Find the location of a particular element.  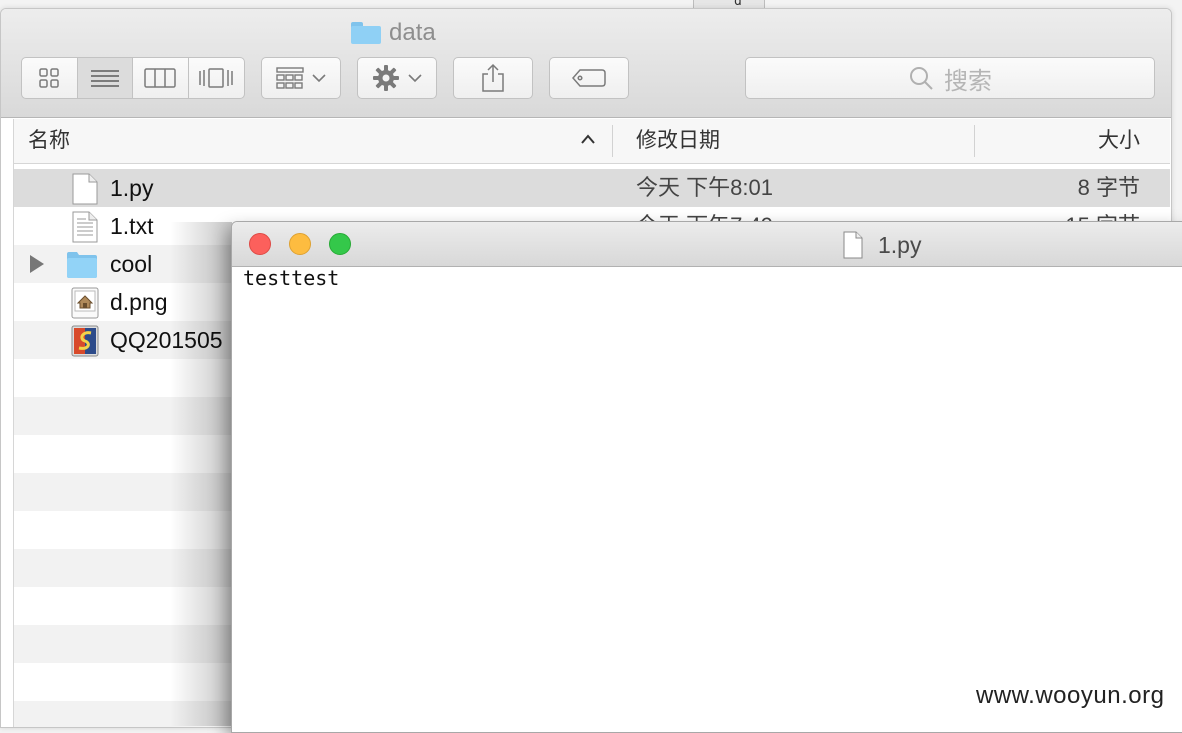

list-view-button is located at coordinates (105, 78).